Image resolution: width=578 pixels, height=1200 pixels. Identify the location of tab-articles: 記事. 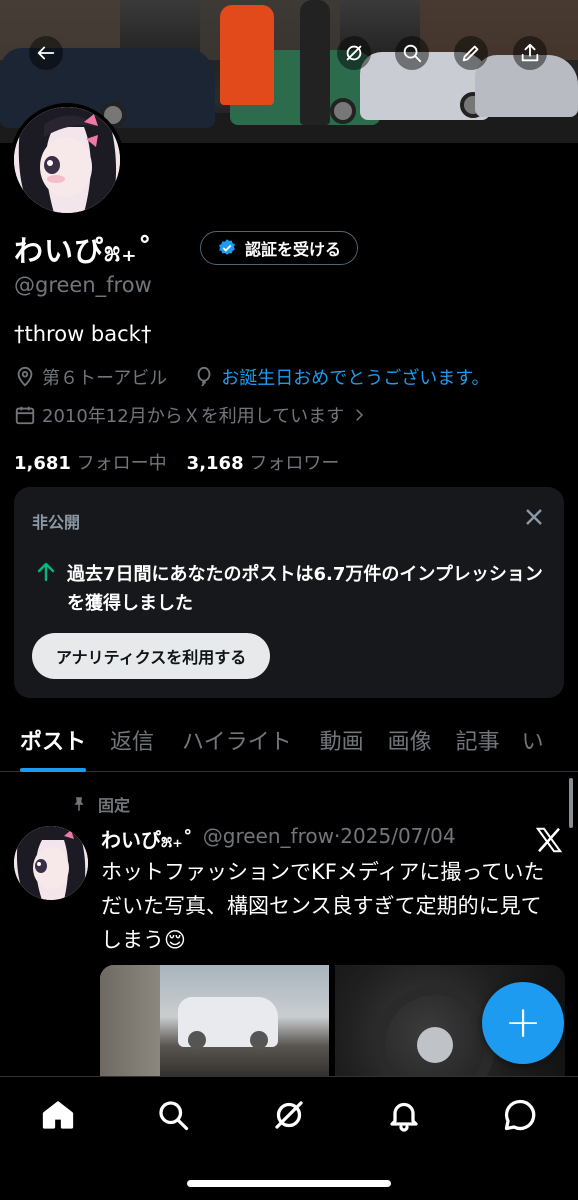
(478, 742).